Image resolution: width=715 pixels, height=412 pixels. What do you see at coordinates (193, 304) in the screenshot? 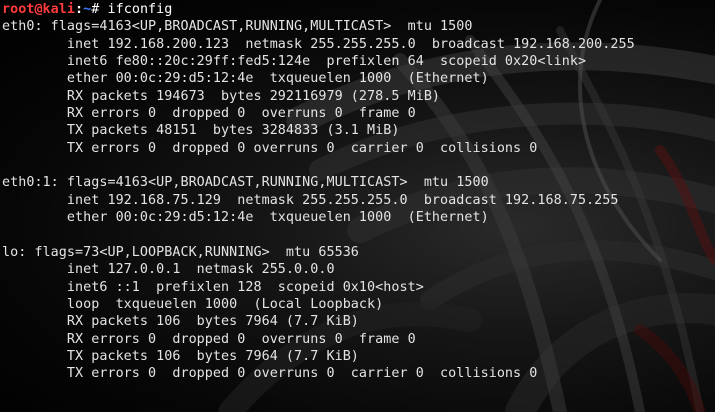
I see `output-line: loop txqueuelen 1000 (Local Loopback)` at bounding box center [193, 304].